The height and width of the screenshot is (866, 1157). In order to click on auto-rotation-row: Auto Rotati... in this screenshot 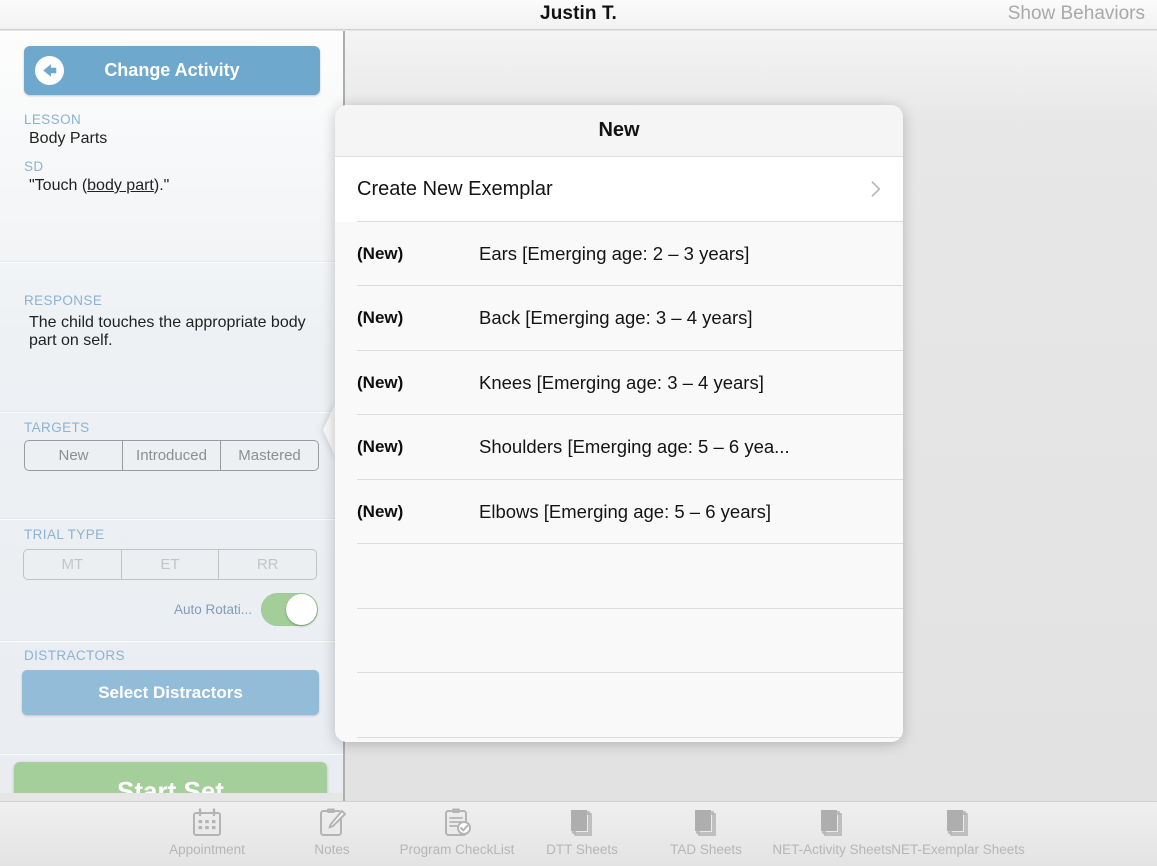, I will do `click(246, 609)`.